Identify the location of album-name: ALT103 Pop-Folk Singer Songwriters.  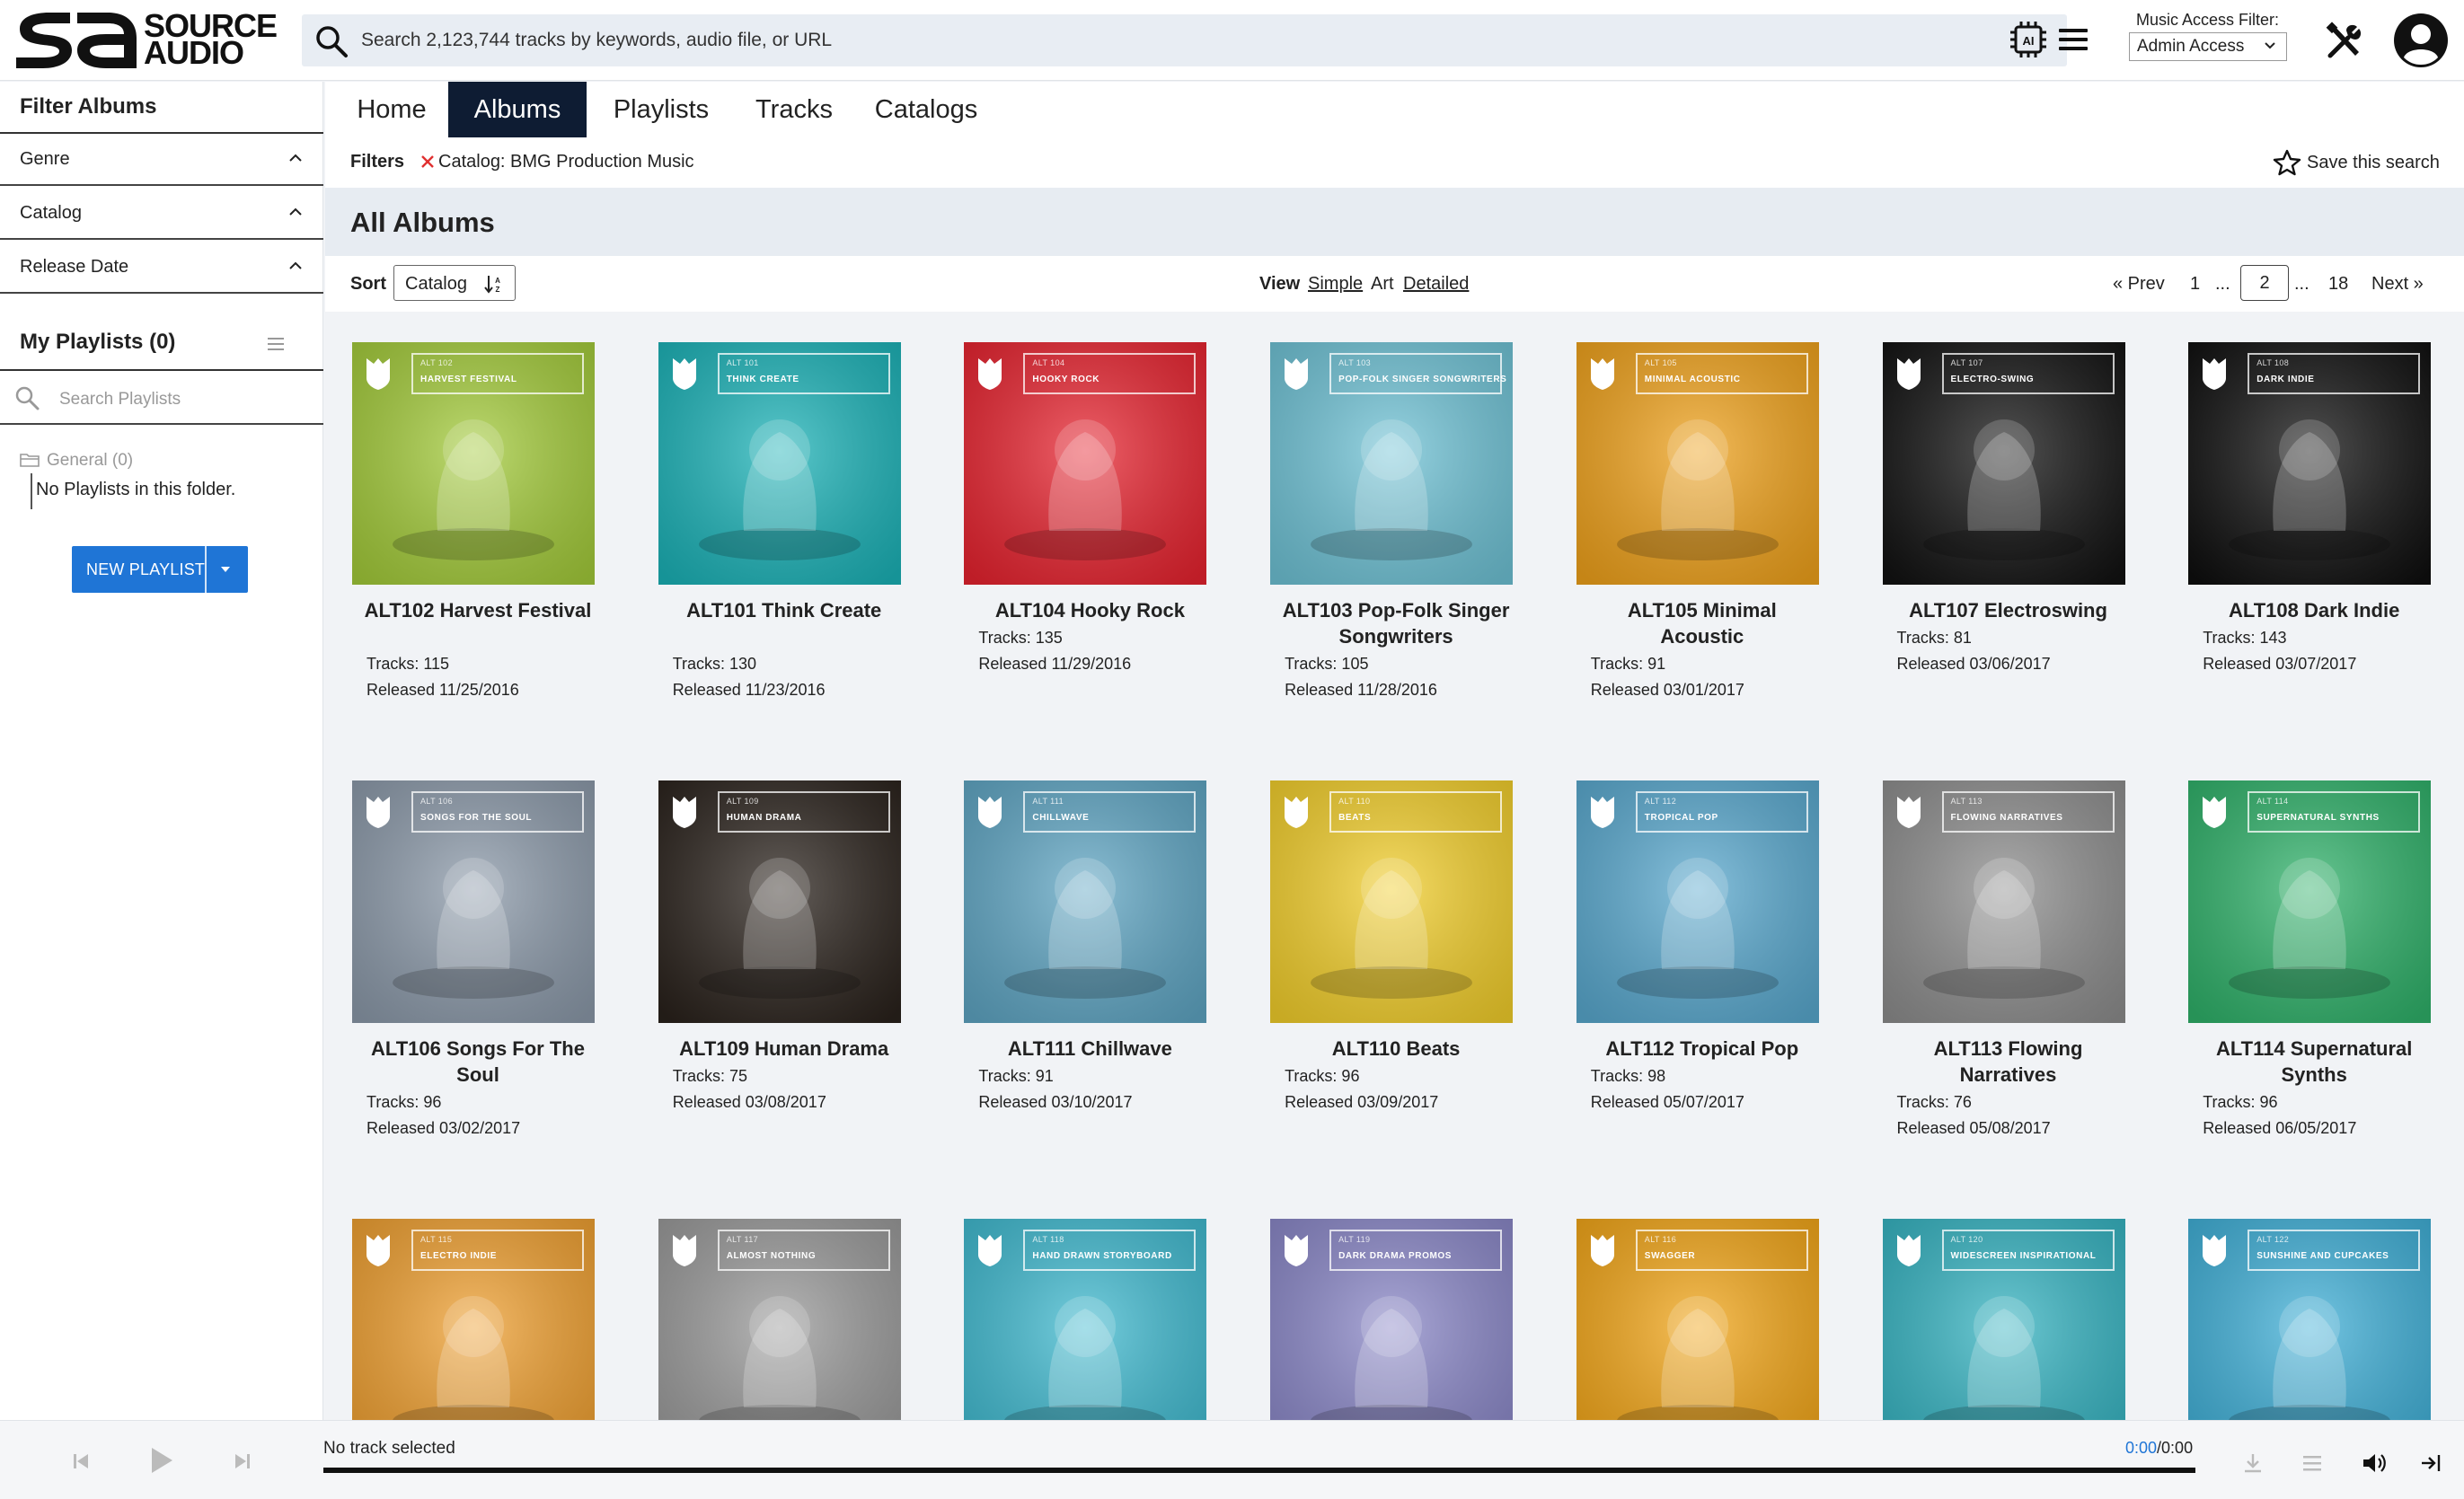
(1396, 623).